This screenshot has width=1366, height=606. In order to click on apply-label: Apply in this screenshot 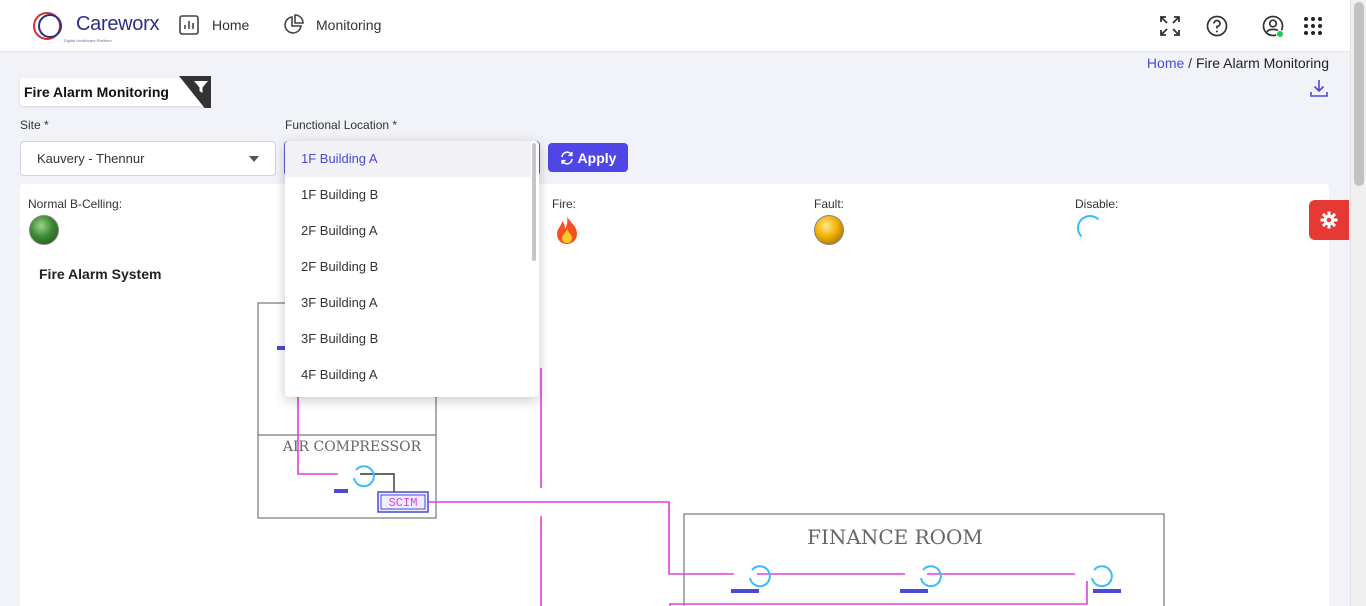, I will do `click(597, 157)`.